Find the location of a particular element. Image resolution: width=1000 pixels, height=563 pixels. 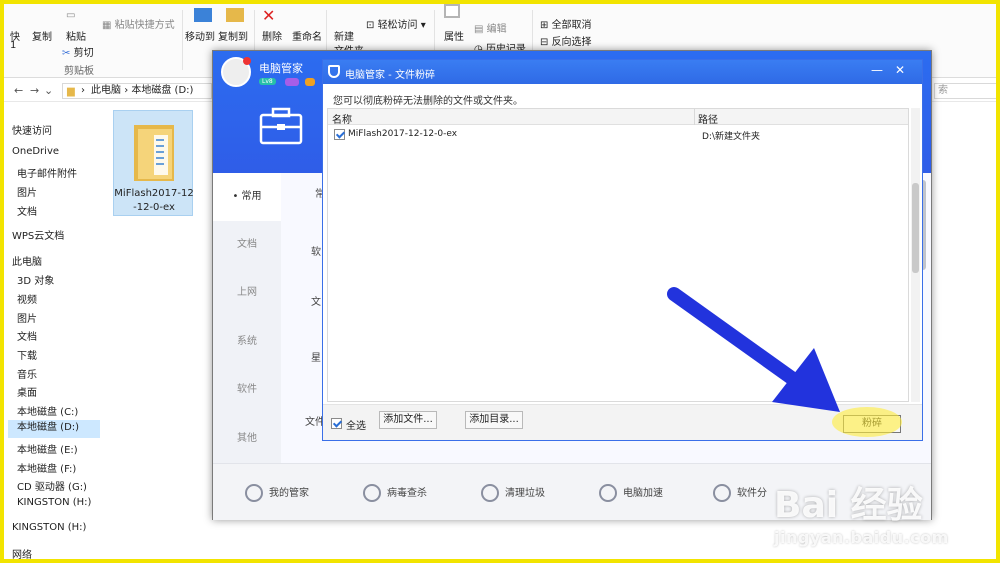

move-to-button: 移动到 is located at coordinates (200, 35).